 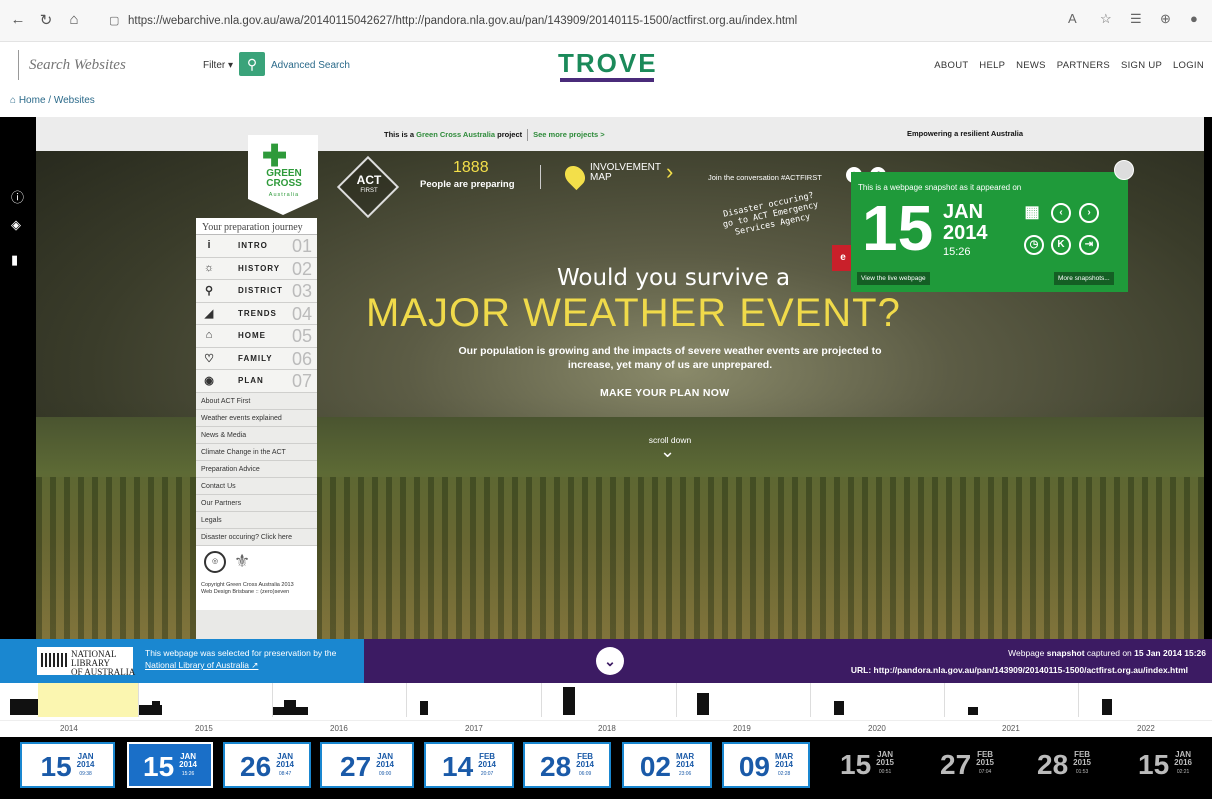 What do you see at coordinates (1032, 213) in the screenshot?
I see `calendar-icon: ▦` at bounding box center [1032, 213].